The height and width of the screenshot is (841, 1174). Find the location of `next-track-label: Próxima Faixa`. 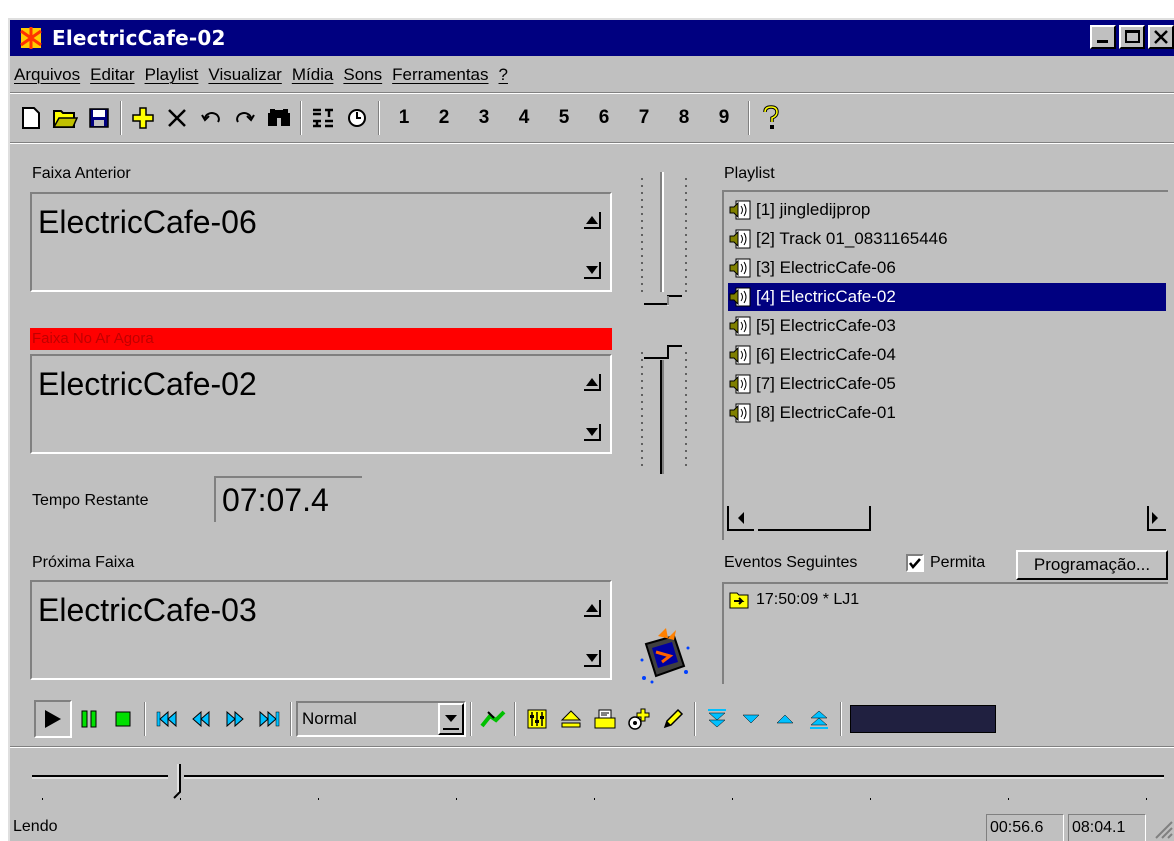

next-track-label: Próxima Faixa is located at coordinates (83, 562).